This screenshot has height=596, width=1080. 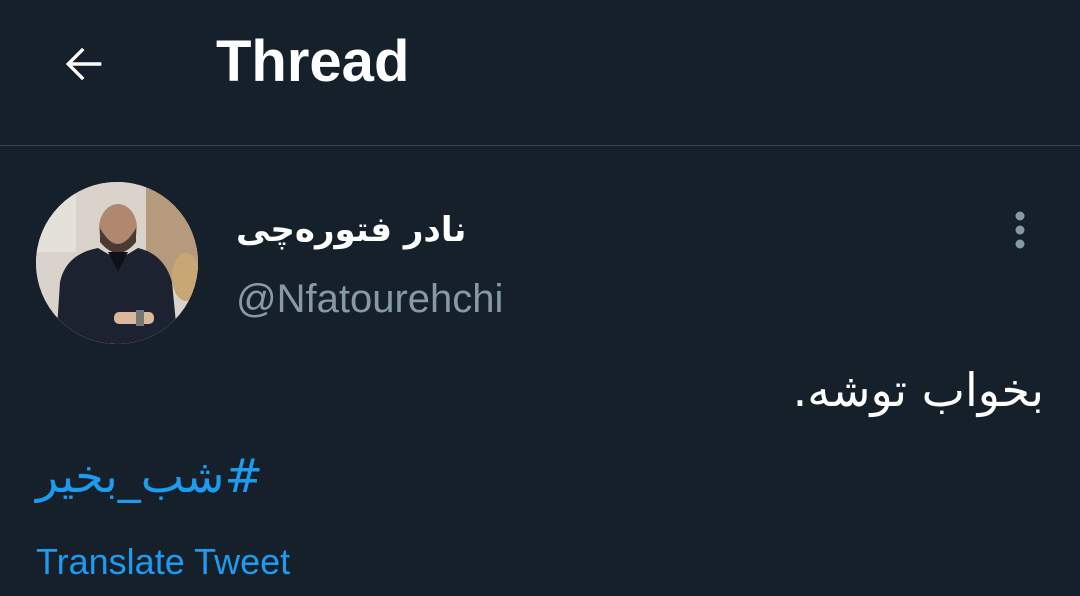 I want to click on hashtag-link: #شب_بخیر, so click(x=186, y=476).